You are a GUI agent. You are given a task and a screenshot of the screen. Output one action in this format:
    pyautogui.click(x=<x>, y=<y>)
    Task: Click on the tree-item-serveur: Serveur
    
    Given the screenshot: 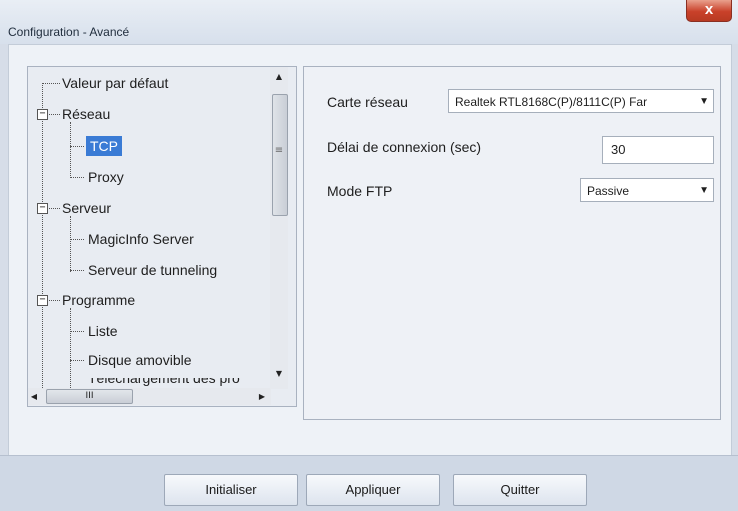 What is the action you would take?
    pyautogui.click(x=86, y=208)
    